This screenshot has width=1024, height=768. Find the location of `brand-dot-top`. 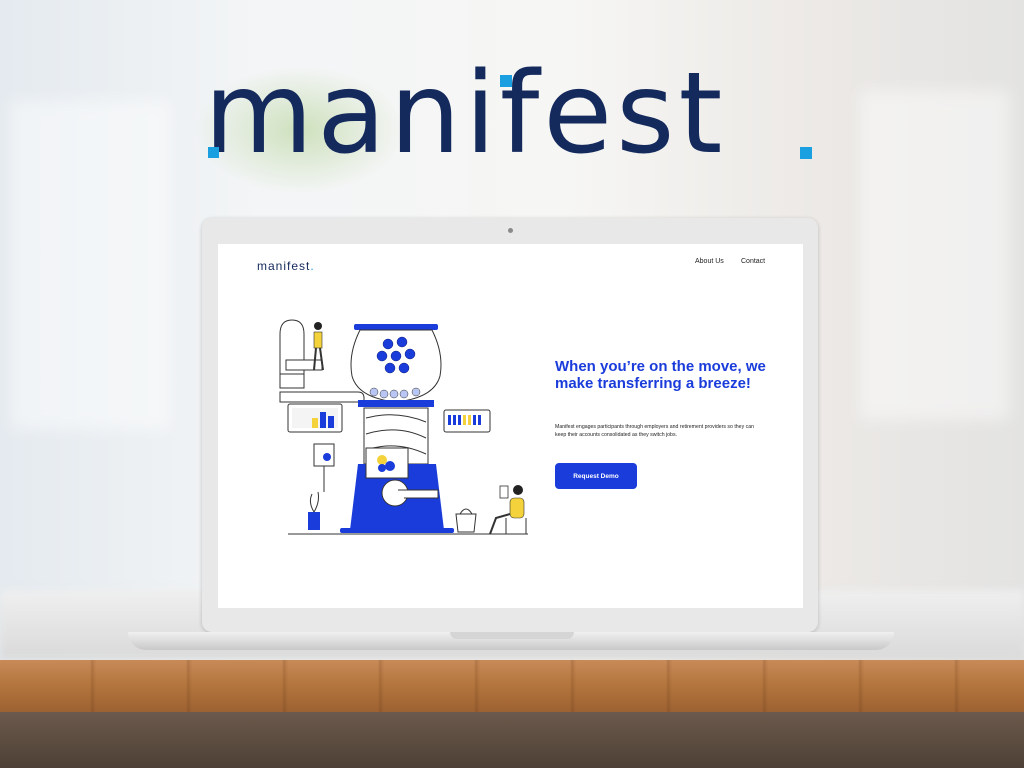

brand-dot-top is located at coordinates (506, 81).